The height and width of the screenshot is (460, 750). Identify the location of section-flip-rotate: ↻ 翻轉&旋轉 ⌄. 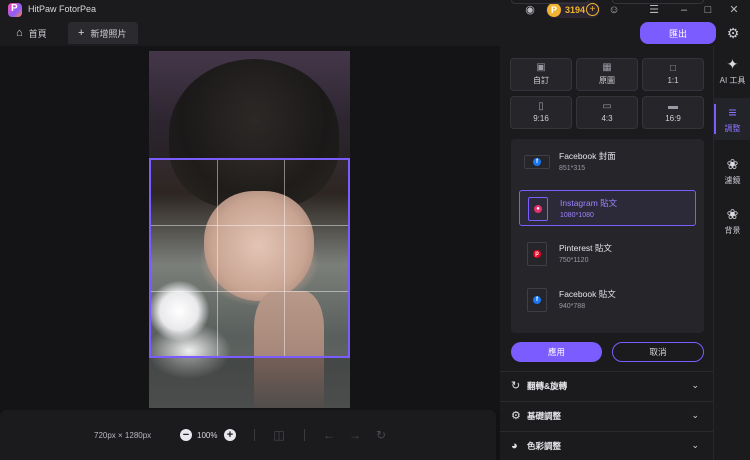
(606, 385).